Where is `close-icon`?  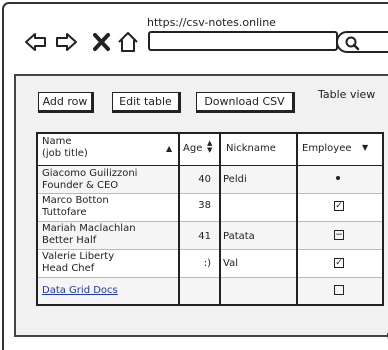
close-icon is located at coordinates (102, 42).